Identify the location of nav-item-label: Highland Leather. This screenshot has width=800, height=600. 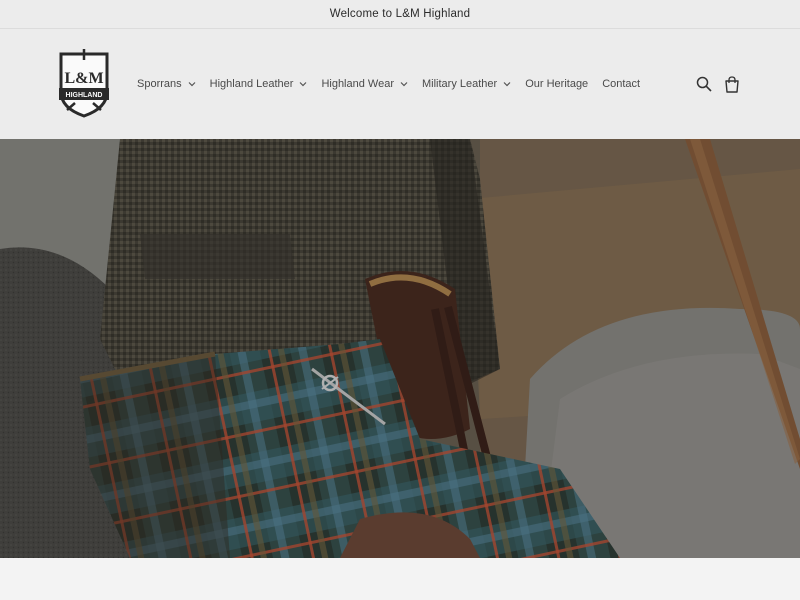
(251, 84).